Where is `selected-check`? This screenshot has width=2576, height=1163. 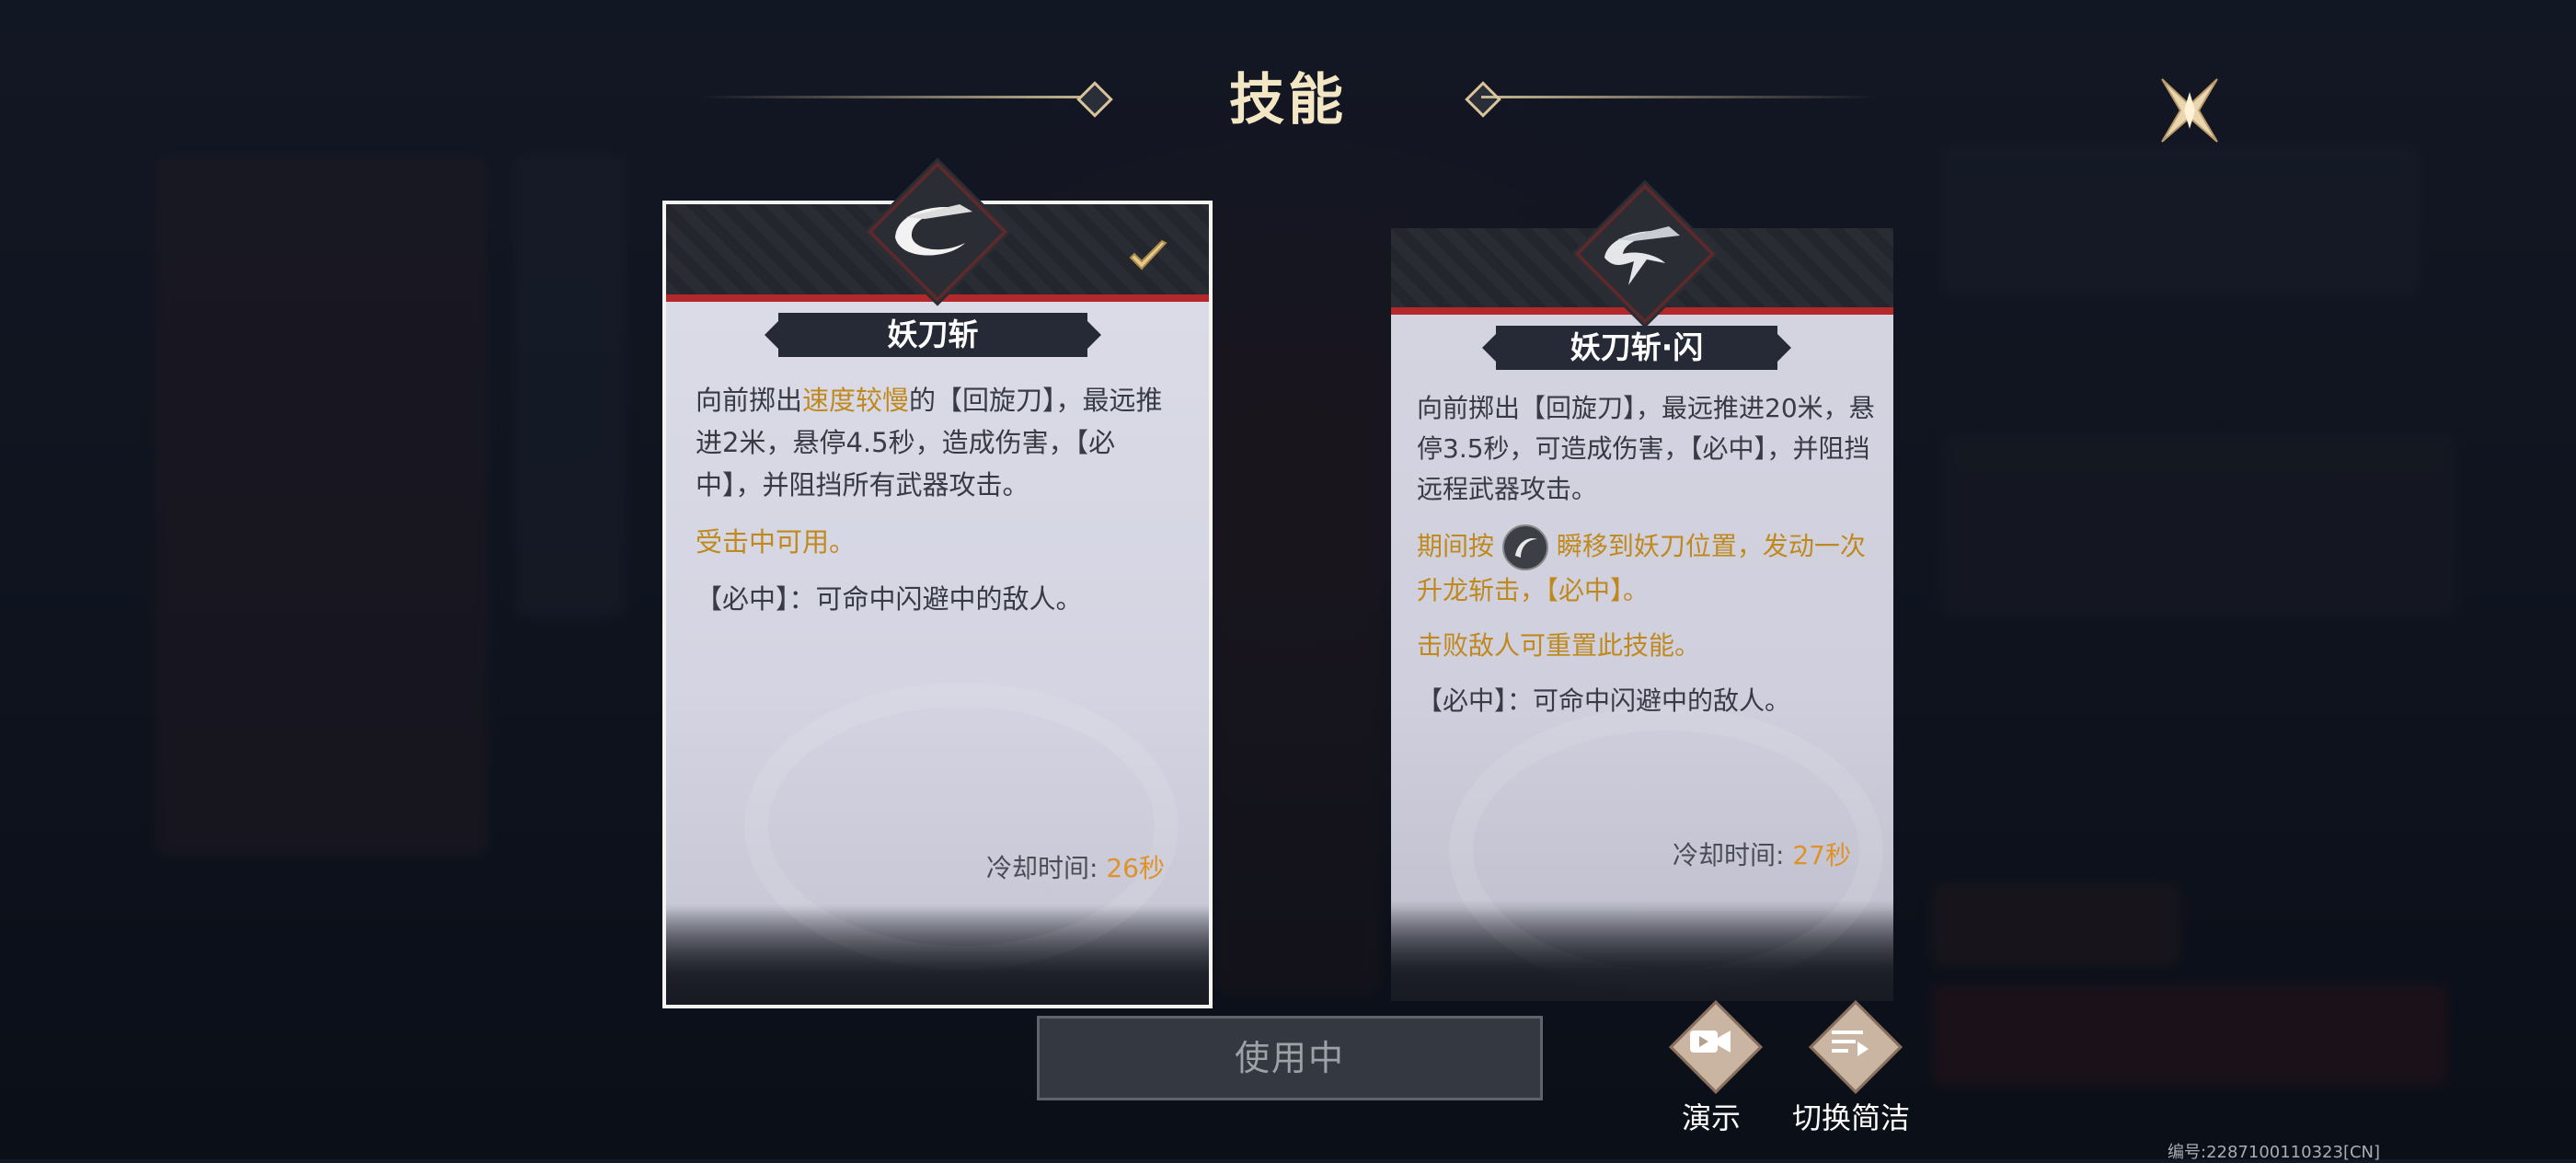 selected-check is located at coordinates (1148, 258).